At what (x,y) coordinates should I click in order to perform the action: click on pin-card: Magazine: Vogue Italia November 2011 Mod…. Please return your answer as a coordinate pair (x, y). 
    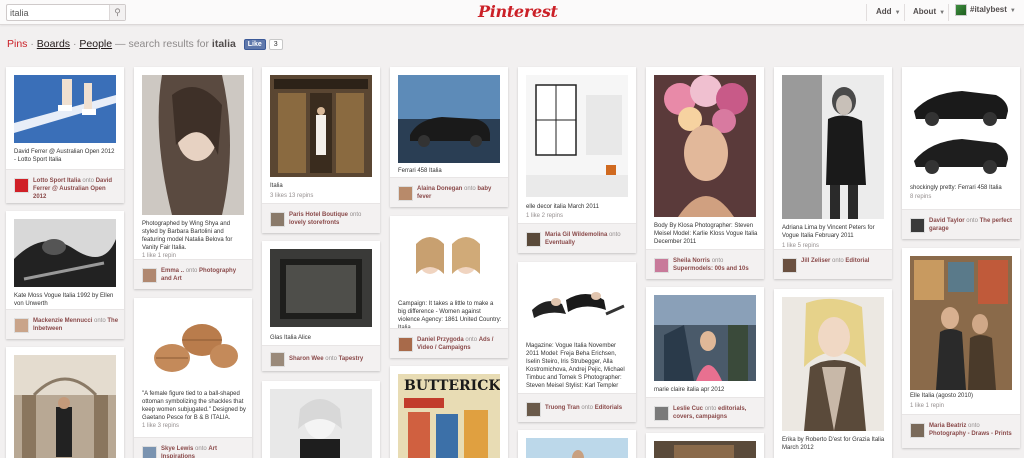
    Looking at the image, I should click on (577, 342).